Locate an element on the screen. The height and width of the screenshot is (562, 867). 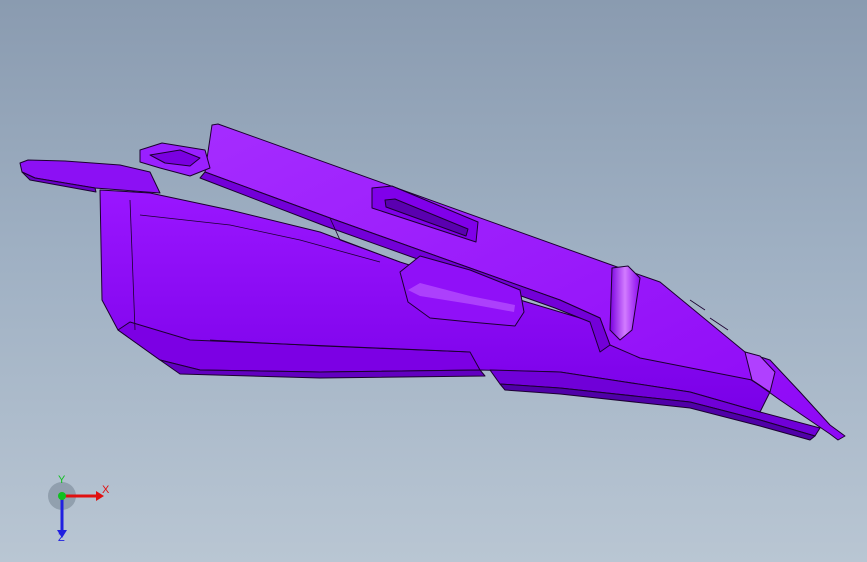
triad-axes-icon is located at coordinates (76, 510).